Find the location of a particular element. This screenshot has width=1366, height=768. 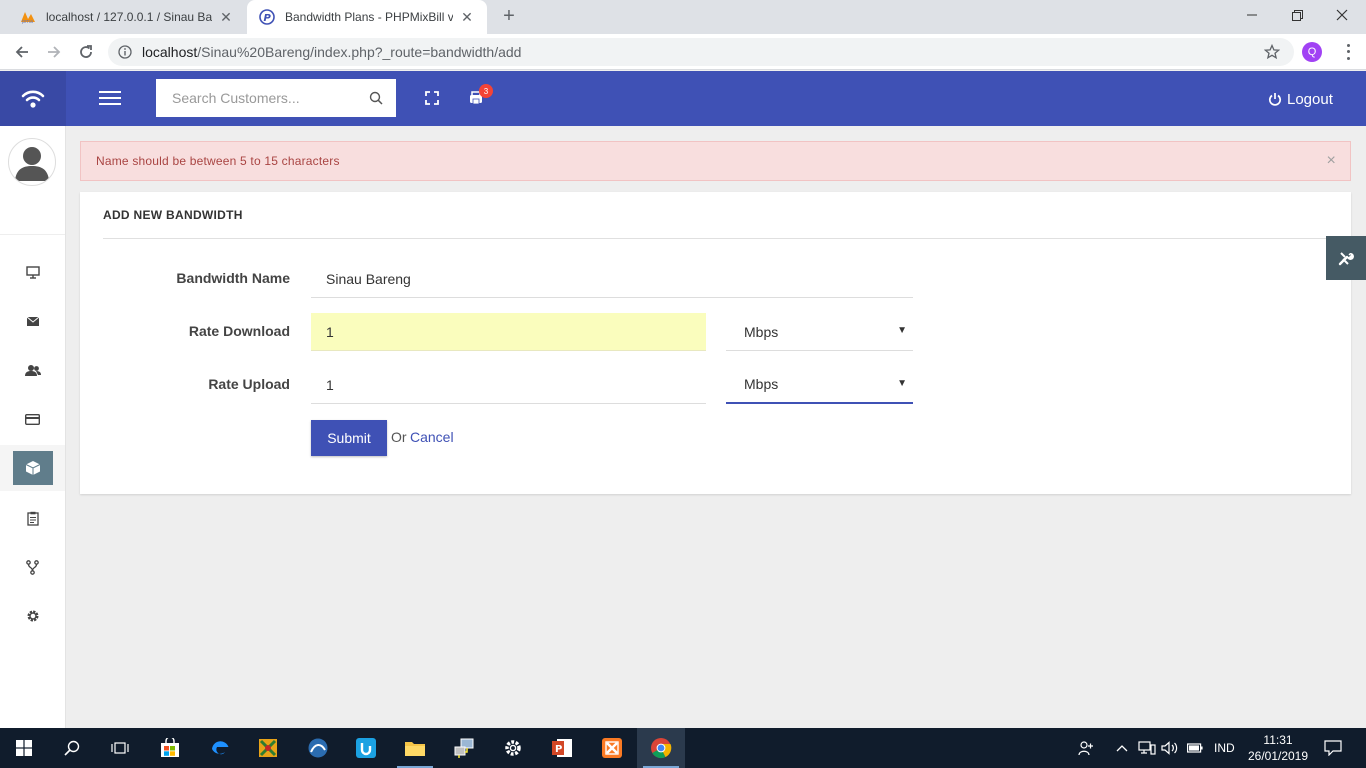

cube-icon is located at coordinates (32, 468).